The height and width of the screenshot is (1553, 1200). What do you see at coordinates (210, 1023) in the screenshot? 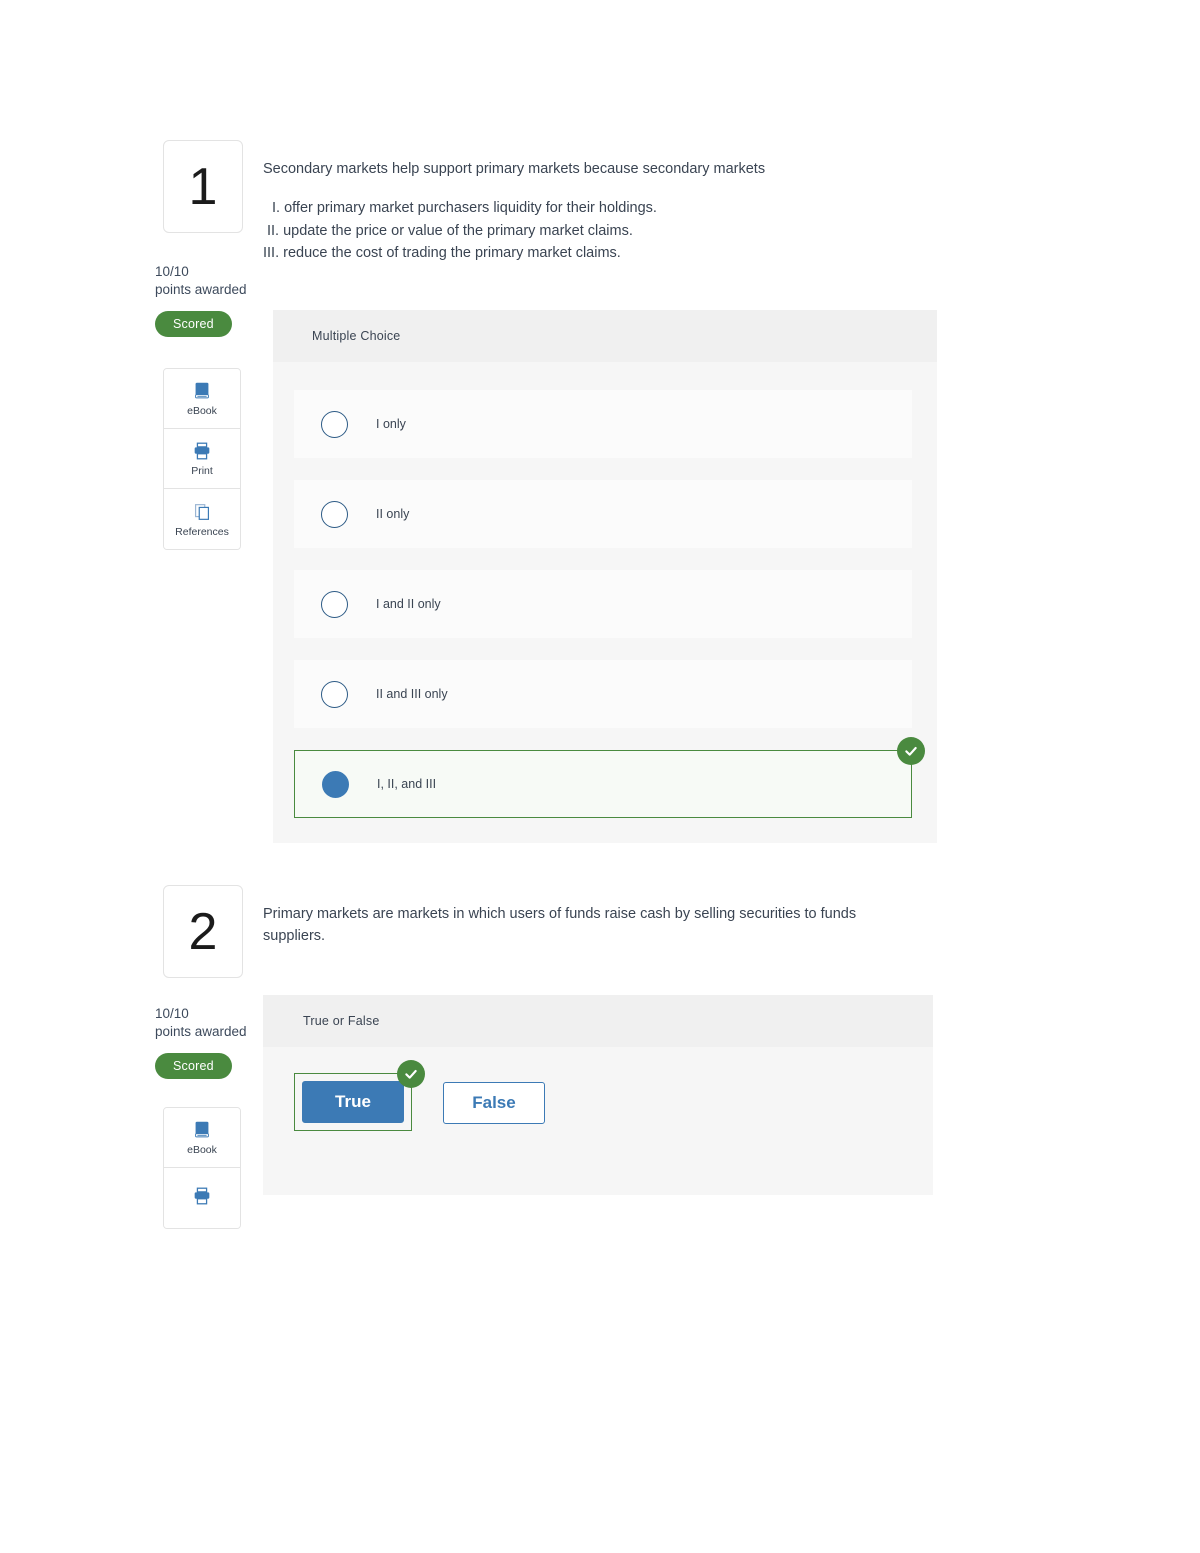
I see `points-awarded-2: 10/10 points awarded` at bounding box center [210, 1023].